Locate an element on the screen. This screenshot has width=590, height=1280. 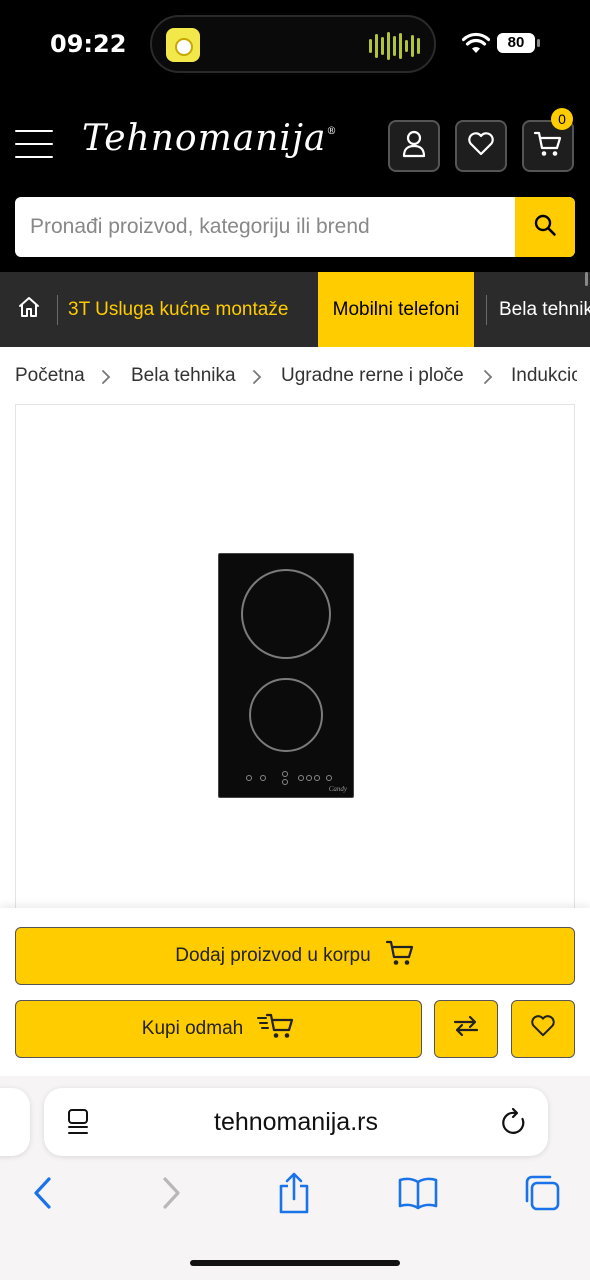
search-button is located at coordinates (545, 227).